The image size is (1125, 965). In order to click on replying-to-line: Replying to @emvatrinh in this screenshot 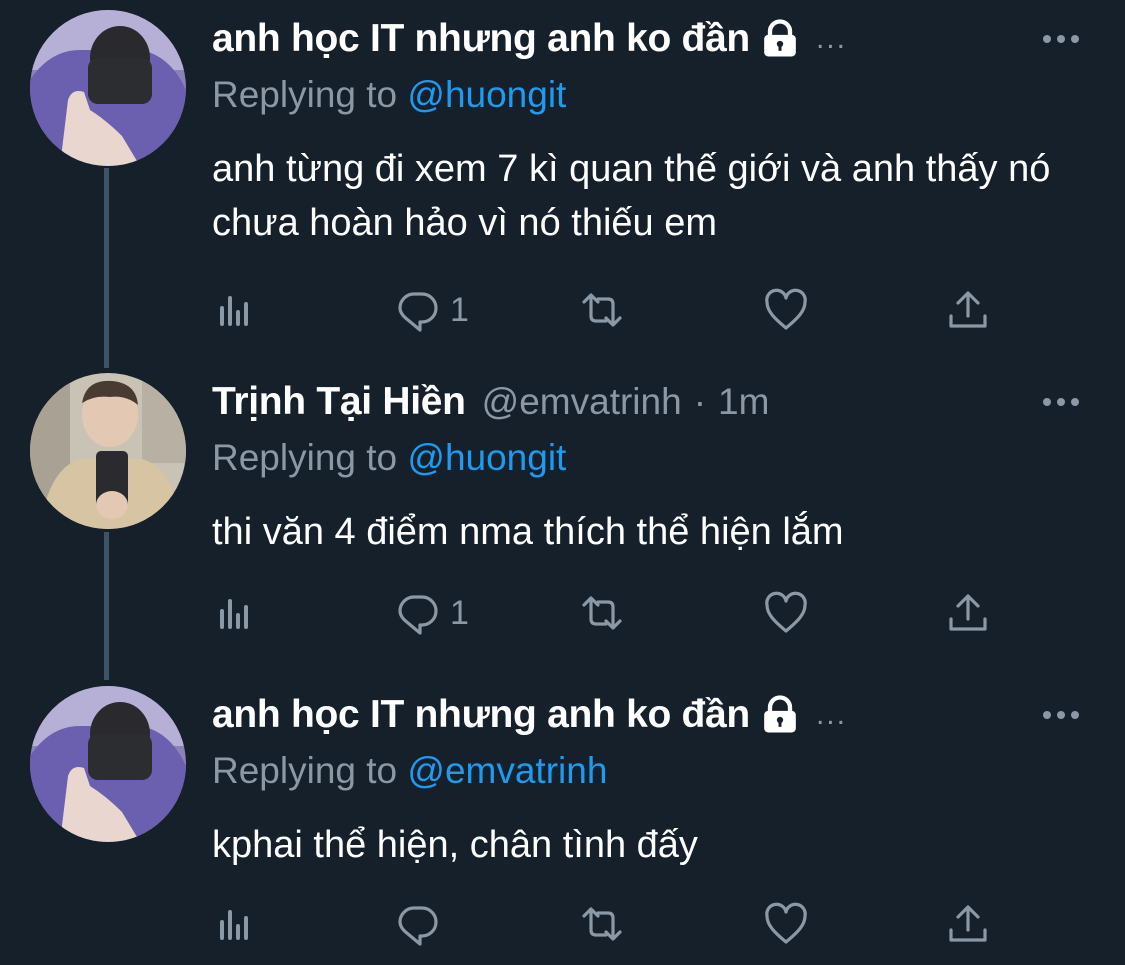, I will do `click(409, 771)`.